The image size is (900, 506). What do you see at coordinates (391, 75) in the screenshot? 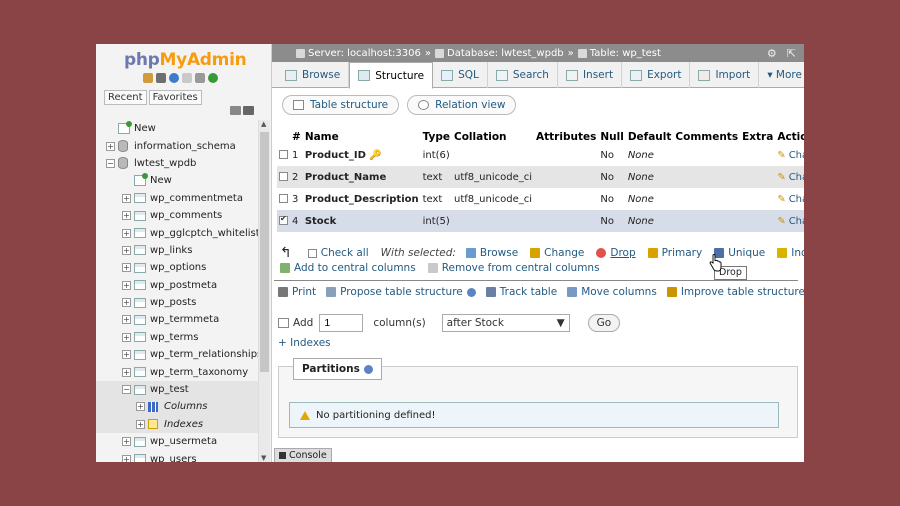
I see `tab-structure: Structure` at bounding box center [391, 75].